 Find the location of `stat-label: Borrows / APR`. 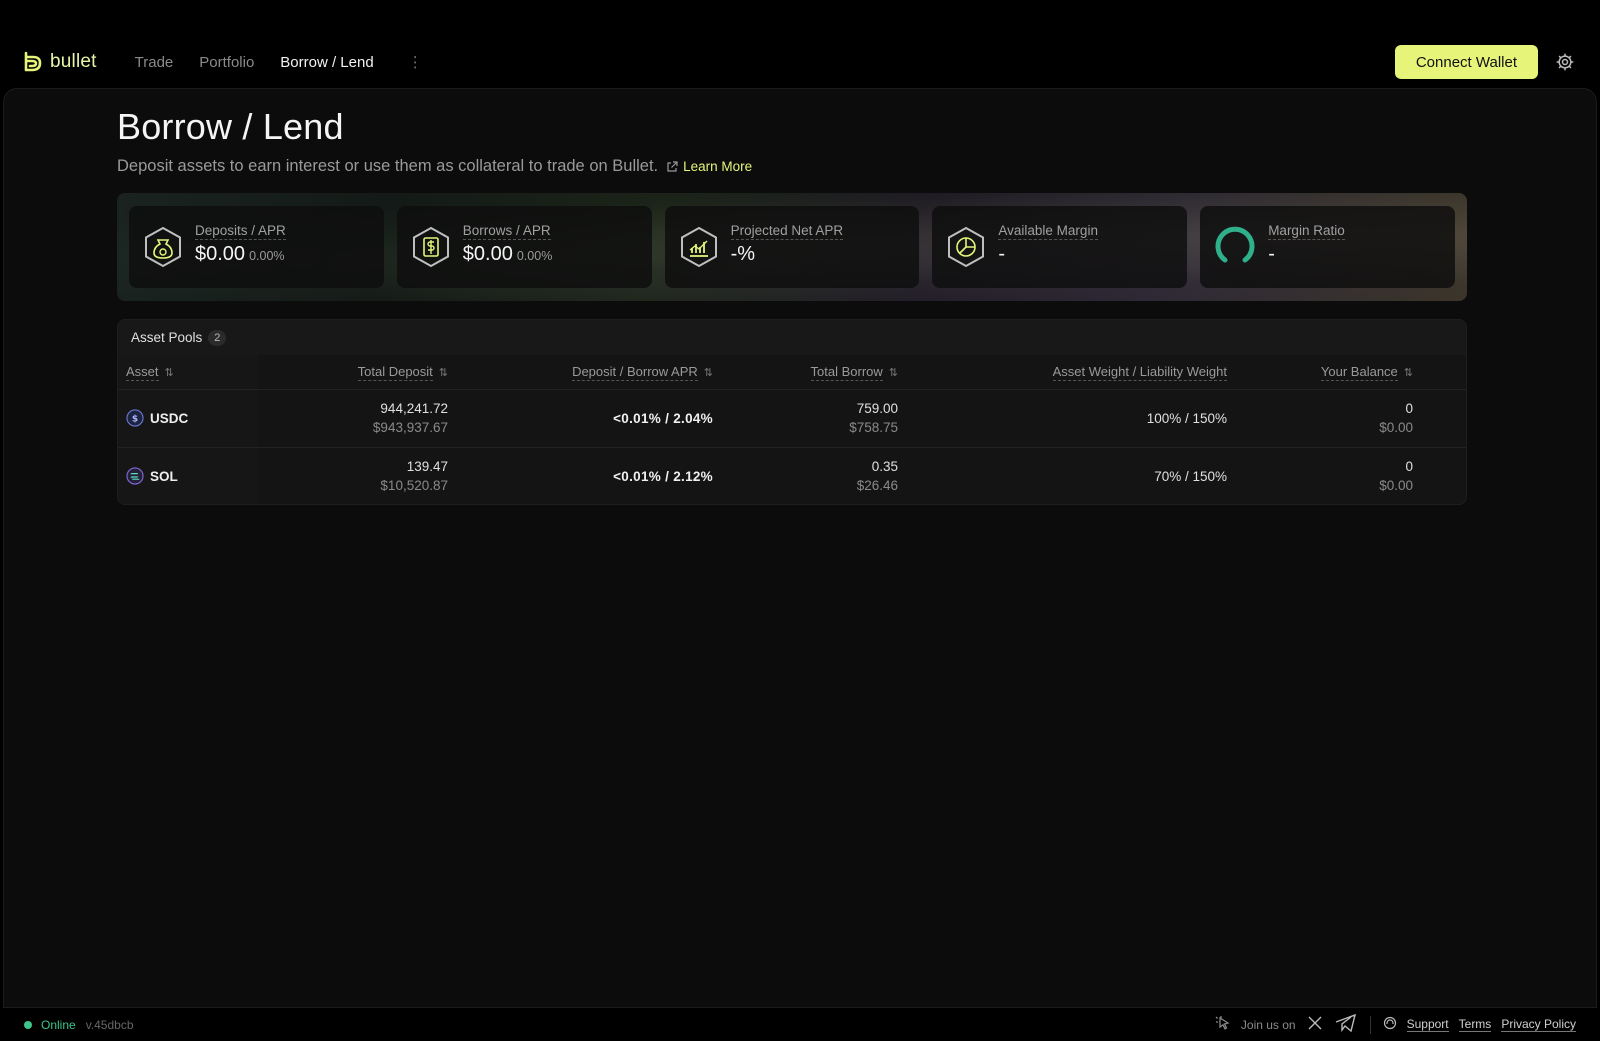

stat-label: Borrows / APR is located at coordinates (506, 231).